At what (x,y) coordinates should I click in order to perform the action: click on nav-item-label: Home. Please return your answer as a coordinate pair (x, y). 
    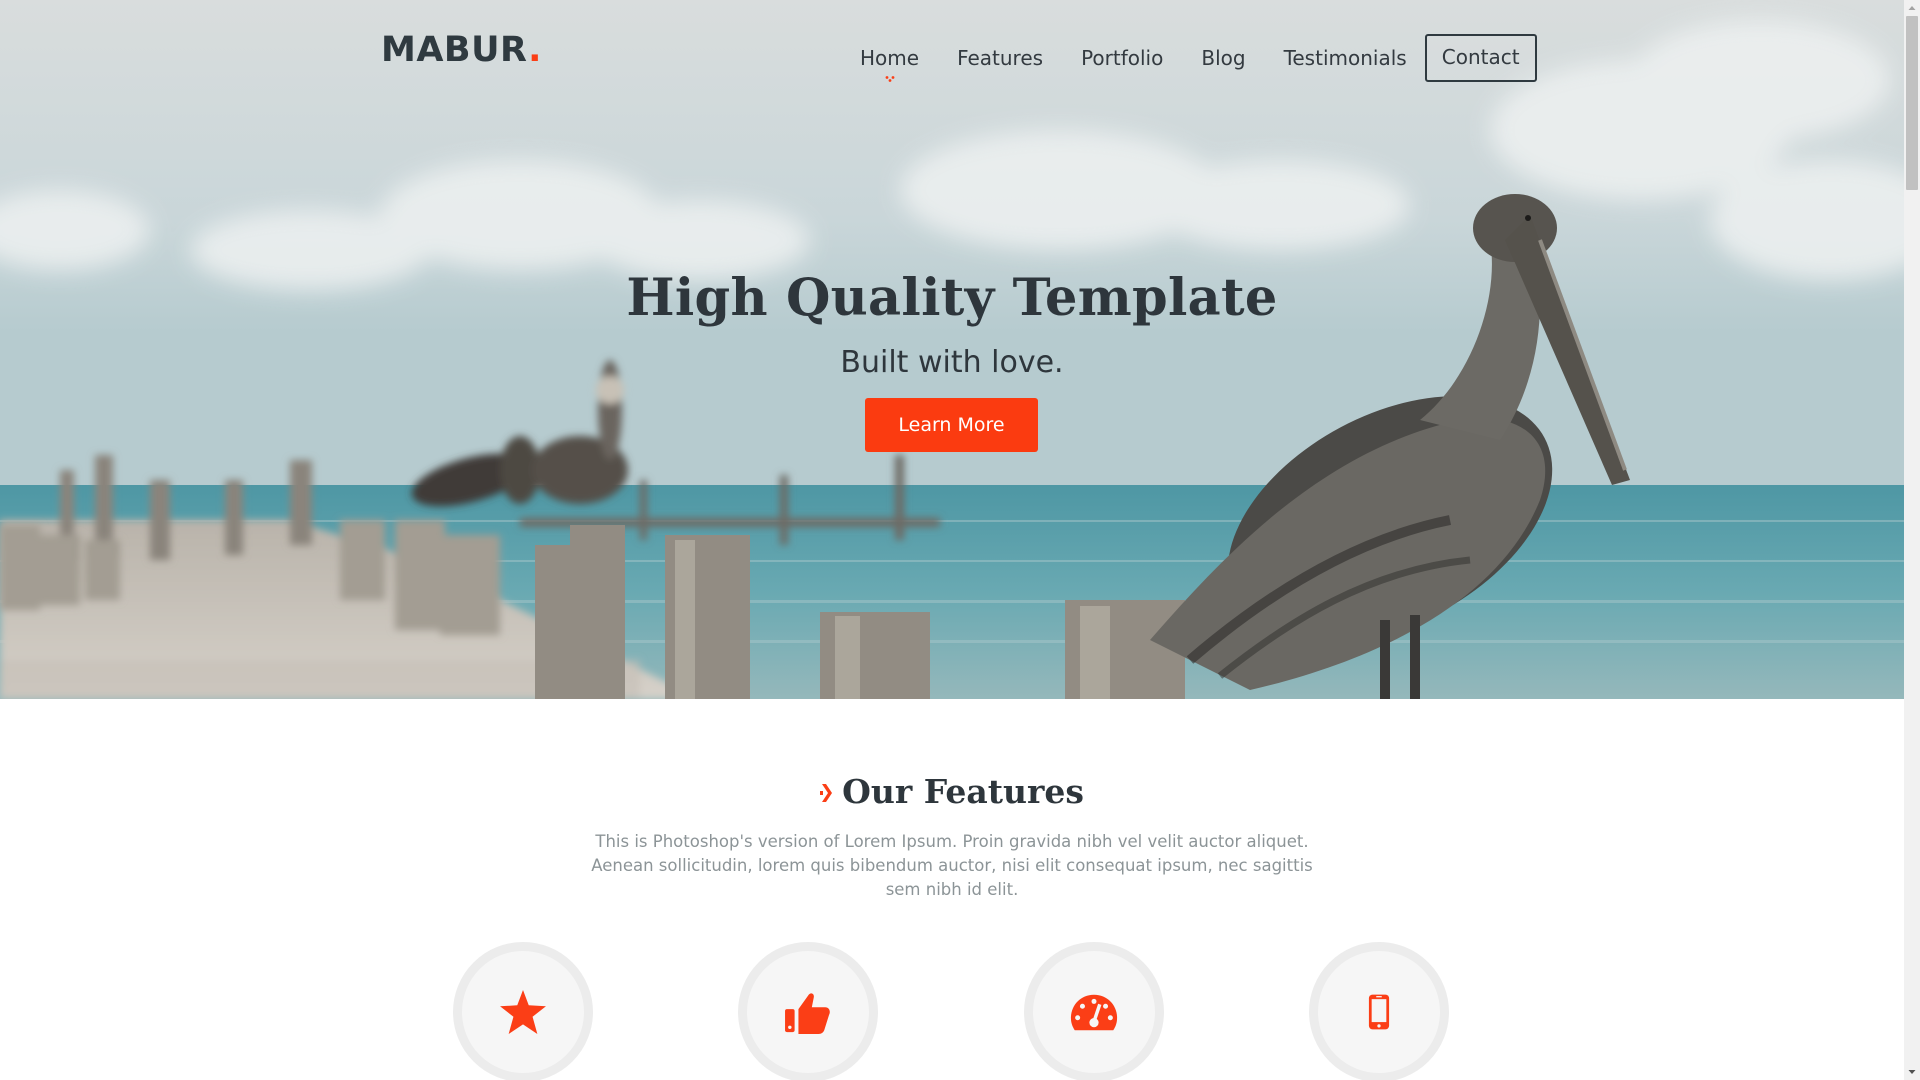
    Looking at the image, I should click on (890, 58).